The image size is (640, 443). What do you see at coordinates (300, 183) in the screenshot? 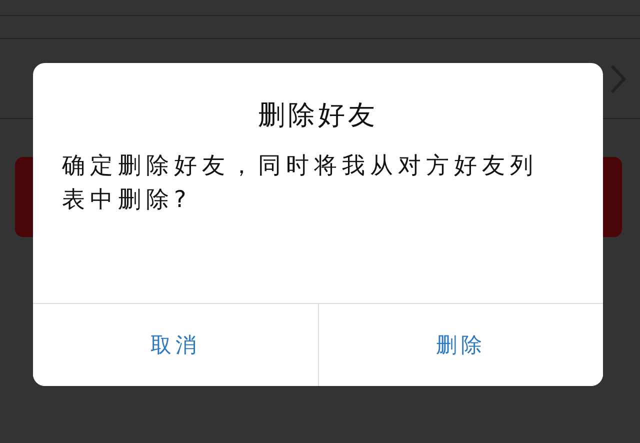
I see `dialog-message: 确定删除好友，同时将我从对方好友列表中删除?` at bounding box center [300, 183].